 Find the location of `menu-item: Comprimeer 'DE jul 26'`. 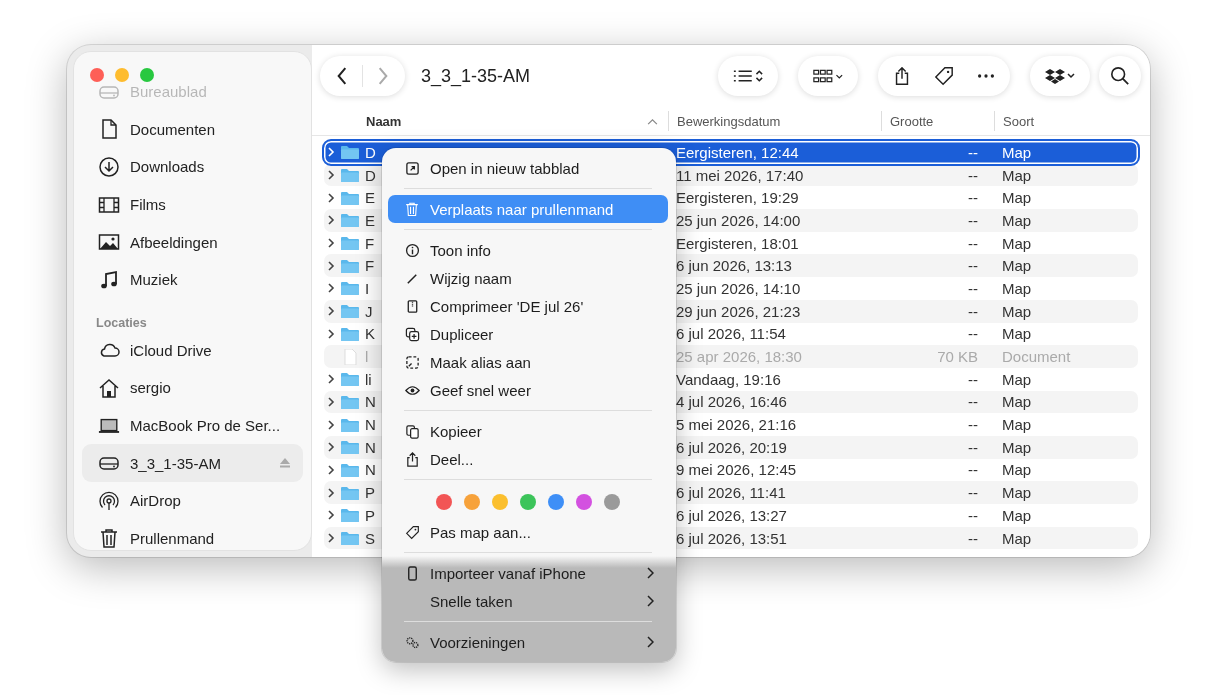

menu-item: Comprimeer 'DE jul 26' is located at coordinates (528, 306).